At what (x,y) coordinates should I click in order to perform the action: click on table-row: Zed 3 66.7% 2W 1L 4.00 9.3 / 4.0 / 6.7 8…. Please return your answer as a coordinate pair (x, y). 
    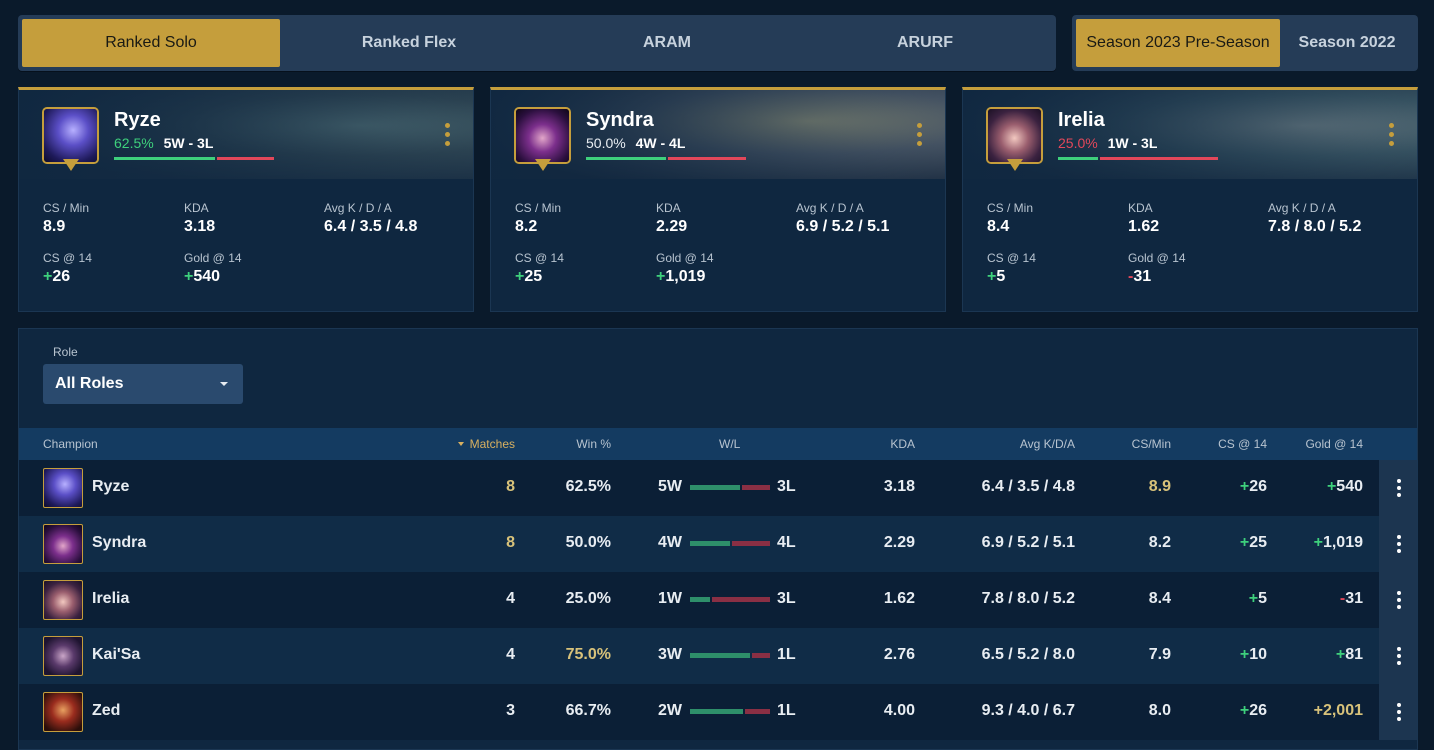
    Looking at the image, I should click on (718, 712).